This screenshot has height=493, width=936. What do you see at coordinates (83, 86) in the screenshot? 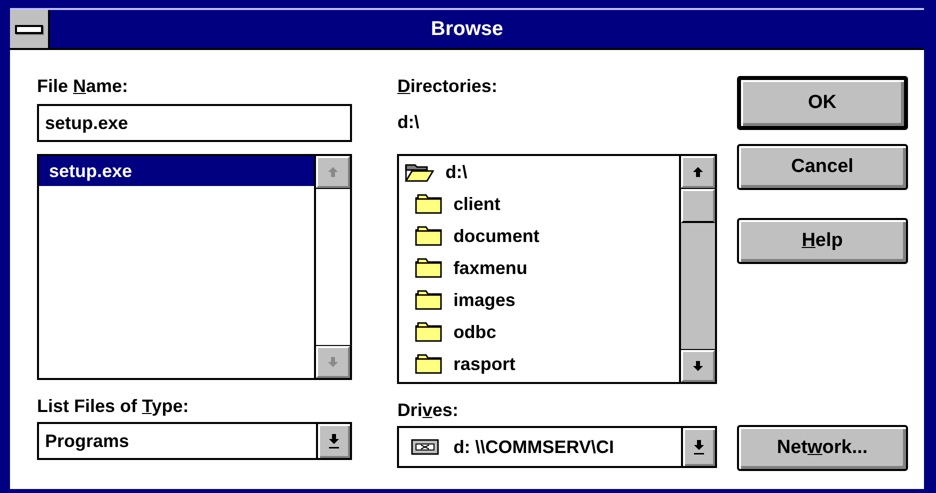
I see `field-label: File Name:` at bounding box center [83, 86].